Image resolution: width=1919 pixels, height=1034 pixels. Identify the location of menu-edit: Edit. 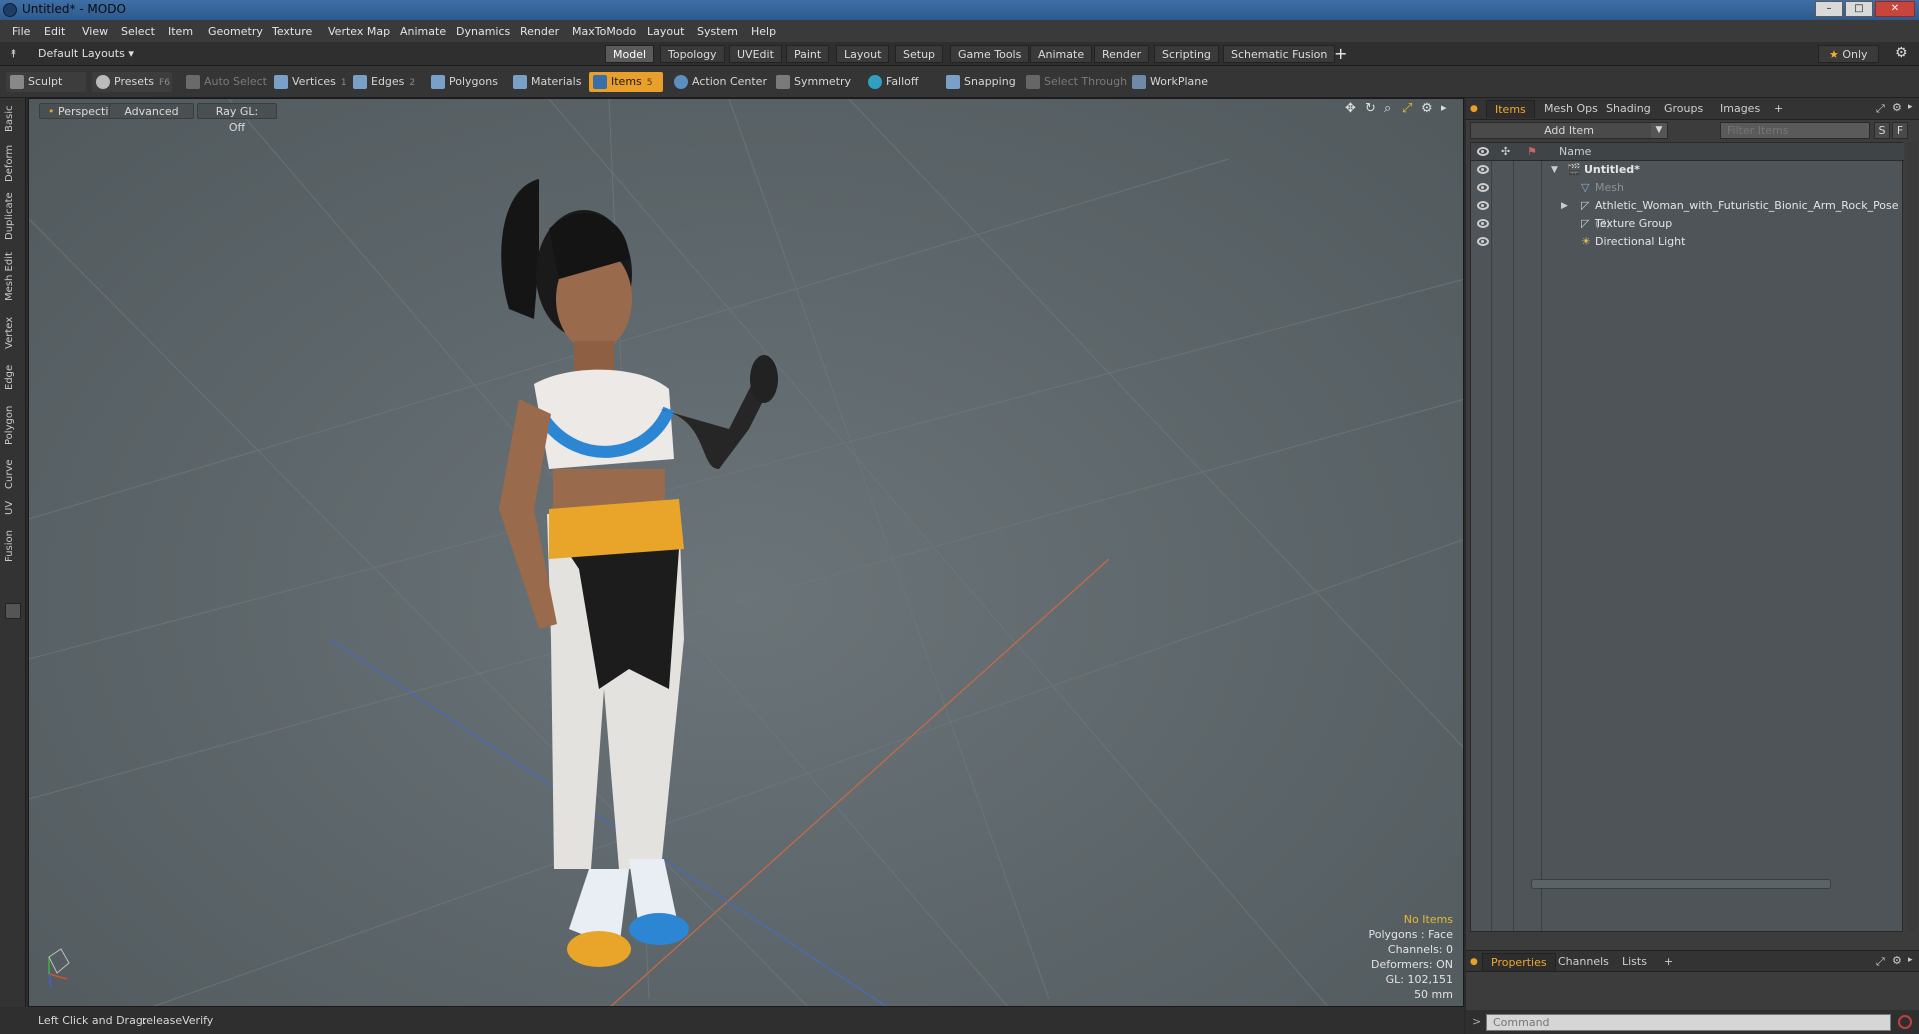
(54, 31).